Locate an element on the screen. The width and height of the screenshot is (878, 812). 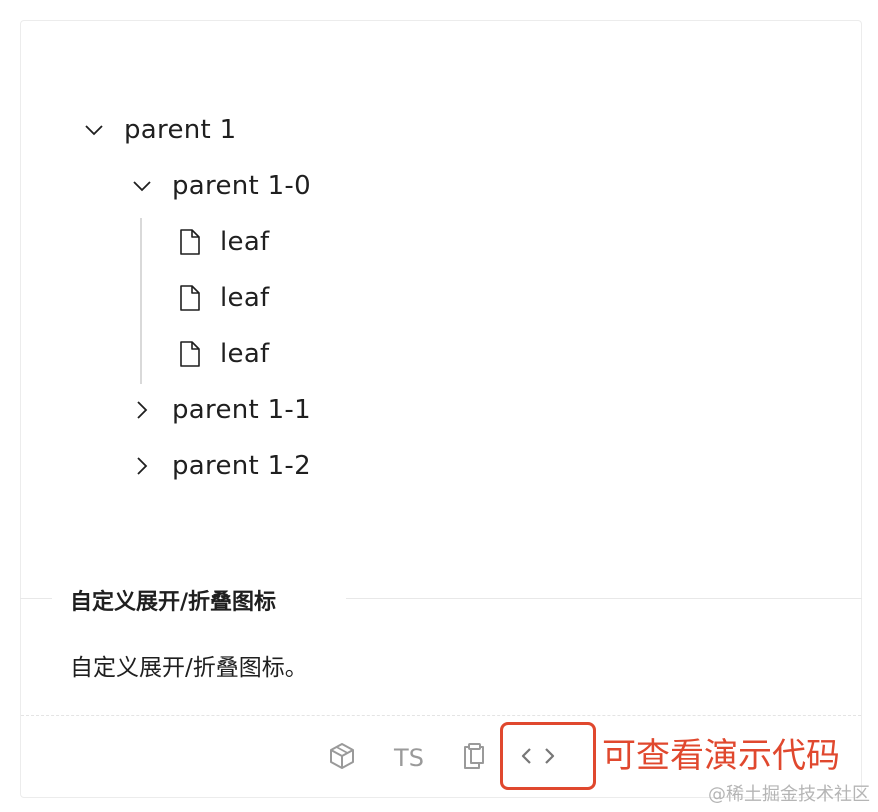
tree-node-parent-1-0: parent 1-0 is located at coordinates (218, 186).